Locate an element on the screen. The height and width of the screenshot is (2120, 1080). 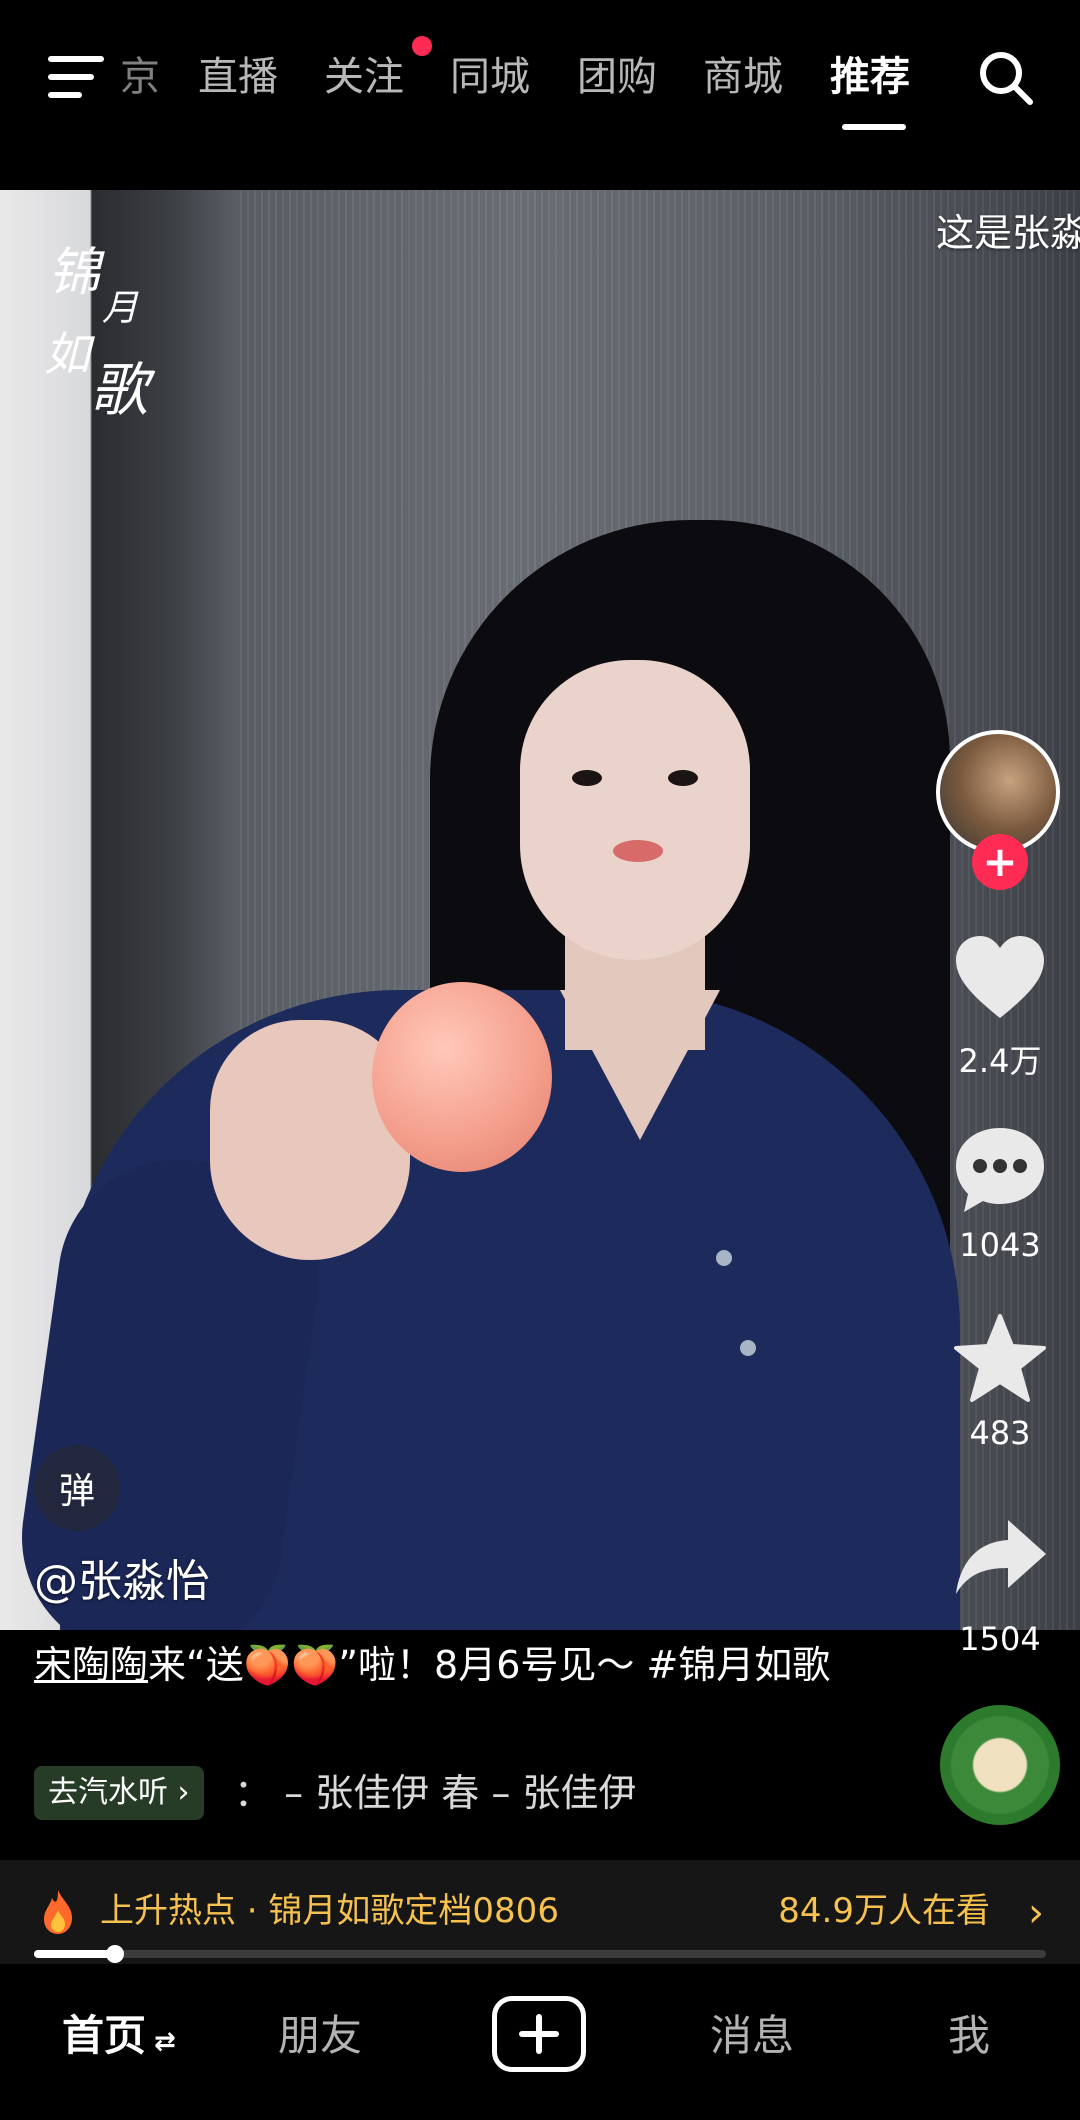
tab-nearby: 同城 is located at coordinates (490, 77).